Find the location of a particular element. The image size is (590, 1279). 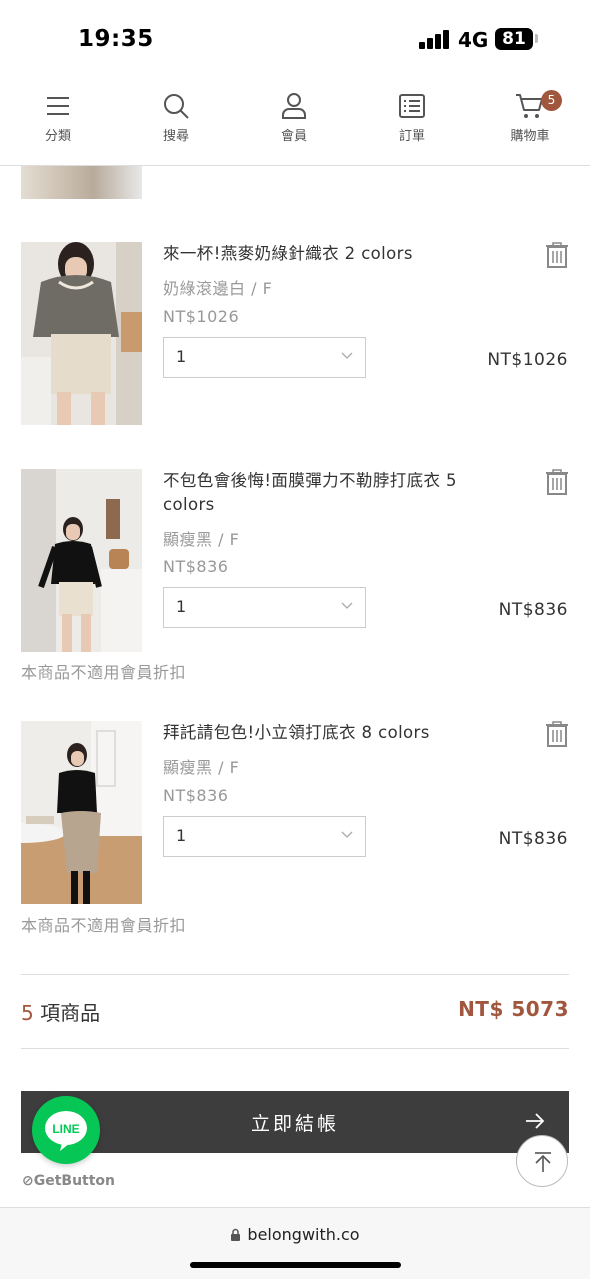

user-icon is located at coordinates (294, 106).